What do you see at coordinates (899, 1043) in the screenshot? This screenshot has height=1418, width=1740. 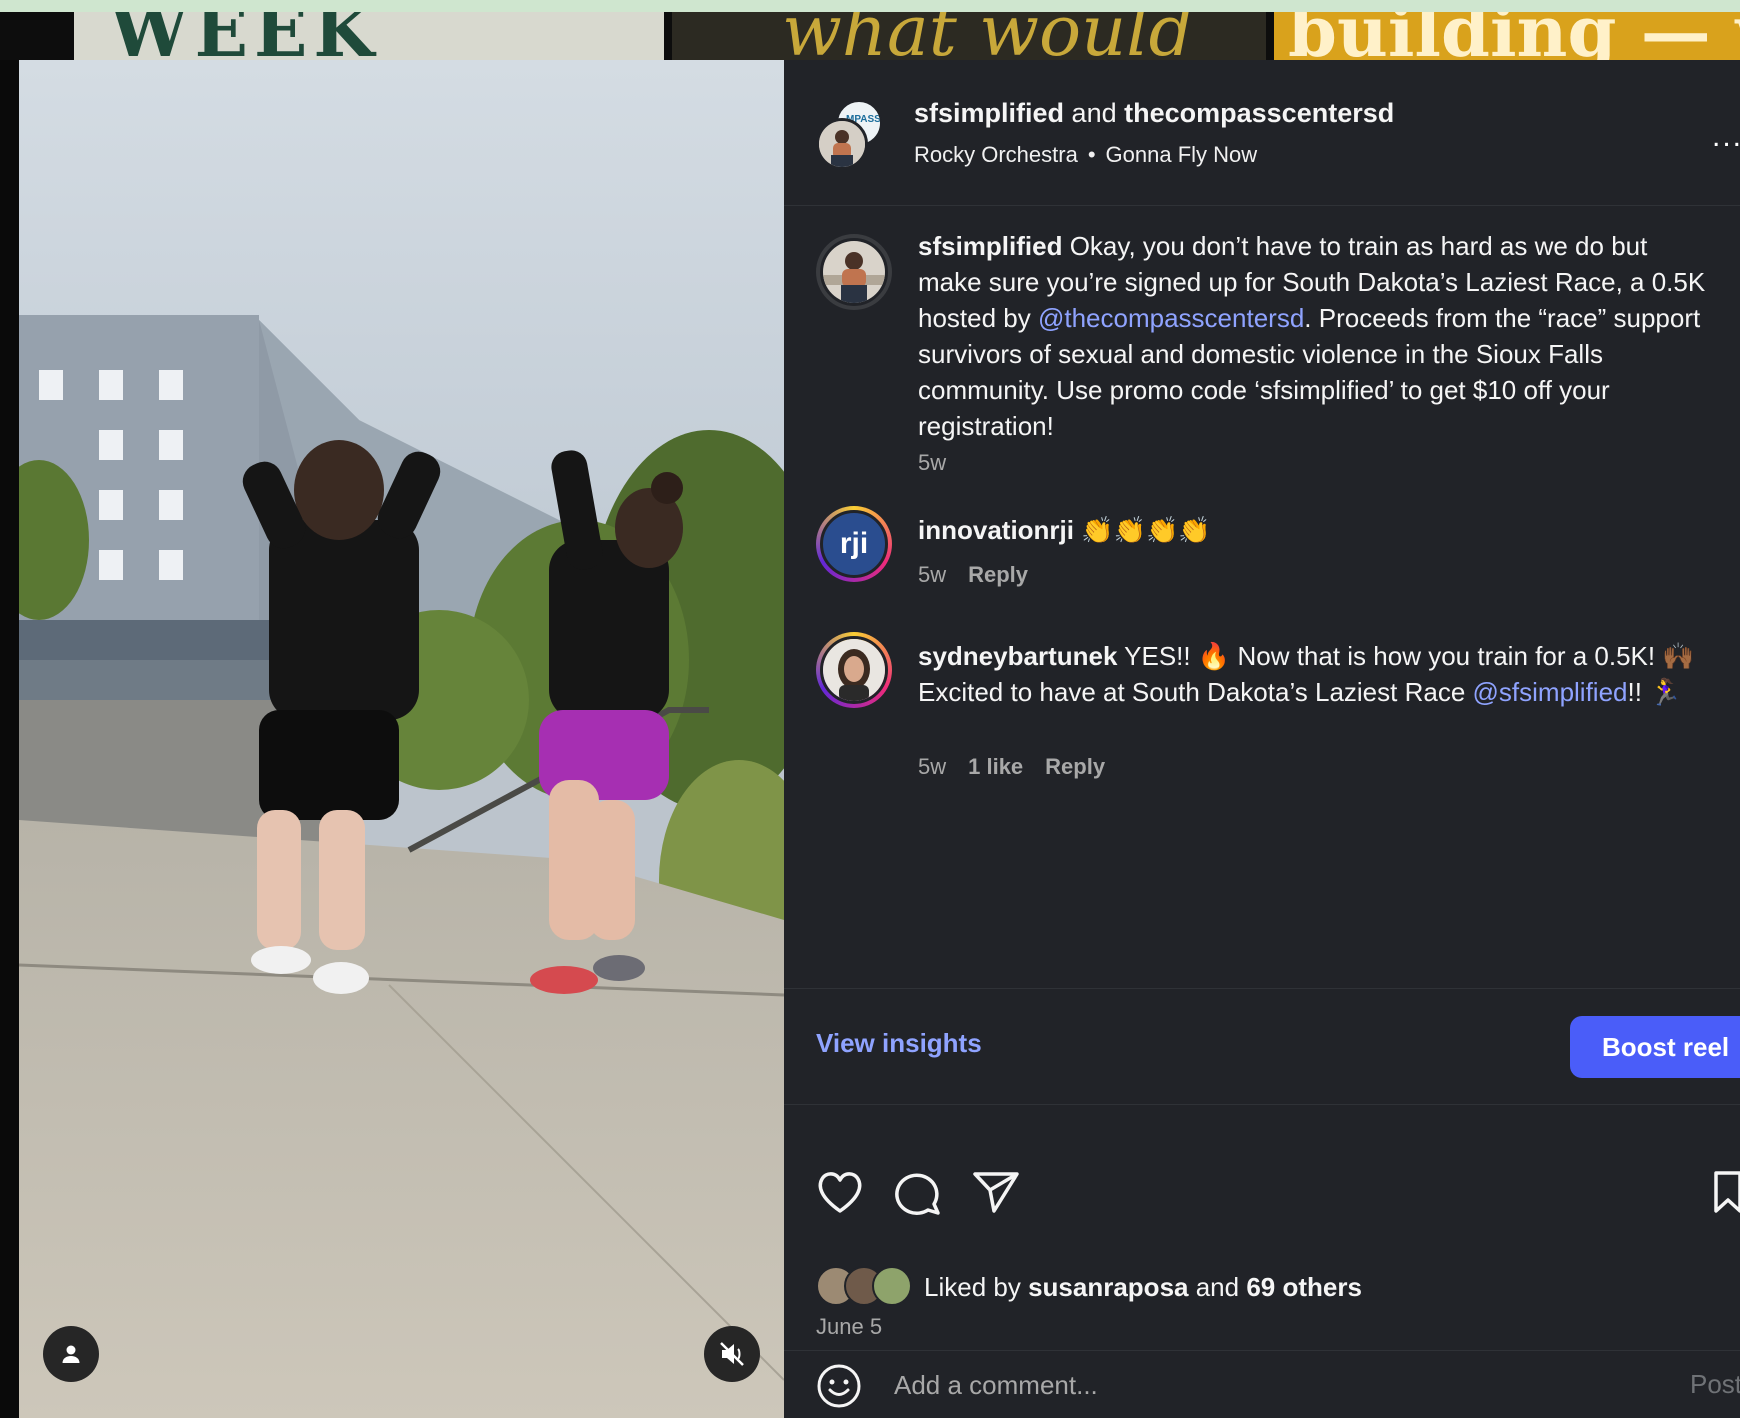 I see `view-insights-link: View insights` at bounding box center [899, 1043].